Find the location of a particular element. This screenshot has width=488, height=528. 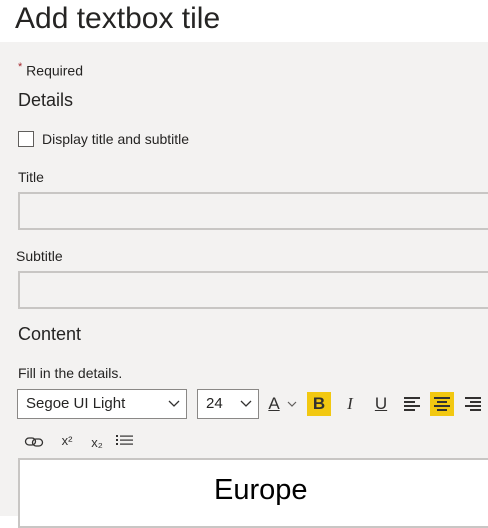

title-input is located at coordinates (253, 211).